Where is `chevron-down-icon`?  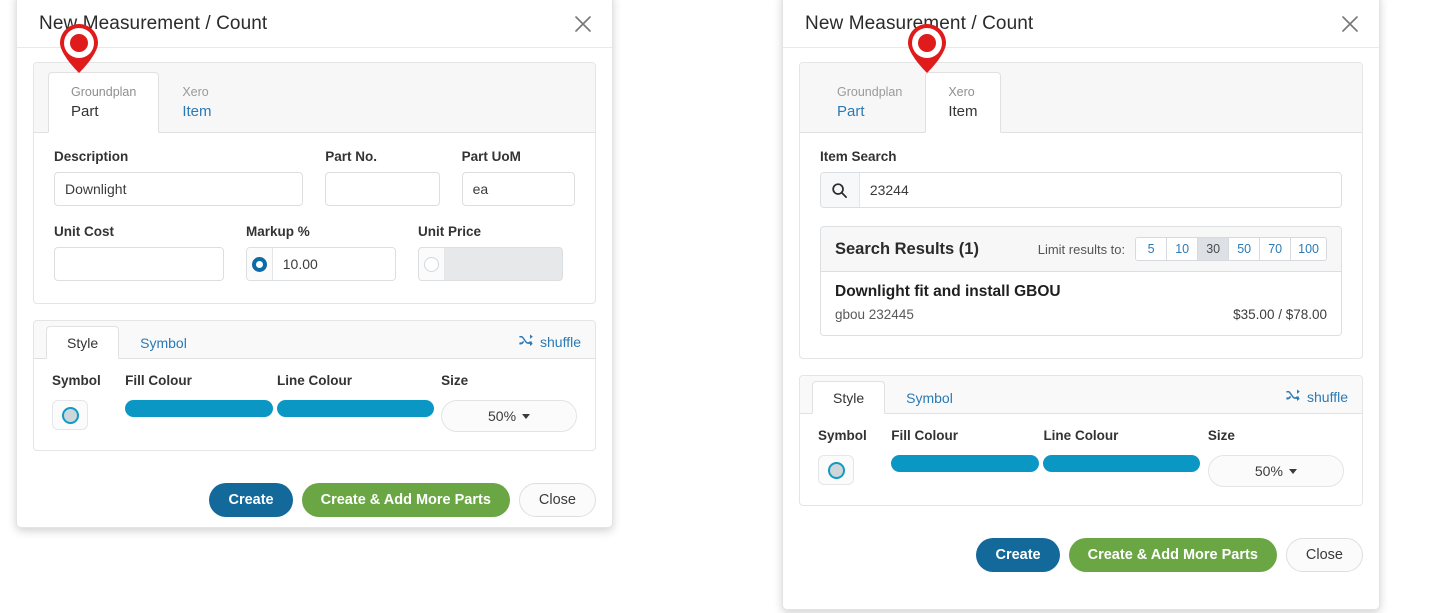 chevron-down-icon is located at coordinates (1292, 471).